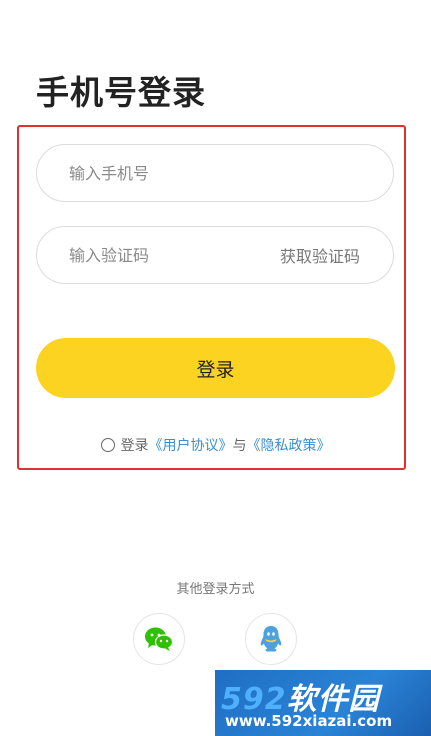 The height and width of the screenshot is (736, 431). I want to click on user-agreement-link: 《用户协议》, so click(191, 445).